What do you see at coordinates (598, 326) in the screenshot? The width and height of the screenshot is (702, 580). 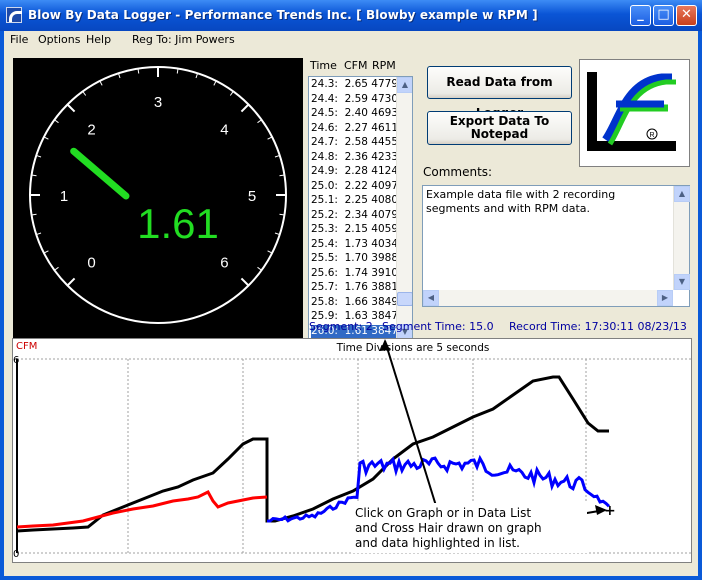 I see `record-time-label: Record Time: 17:30:11 08/23/13` at bounding box center [598, 326].